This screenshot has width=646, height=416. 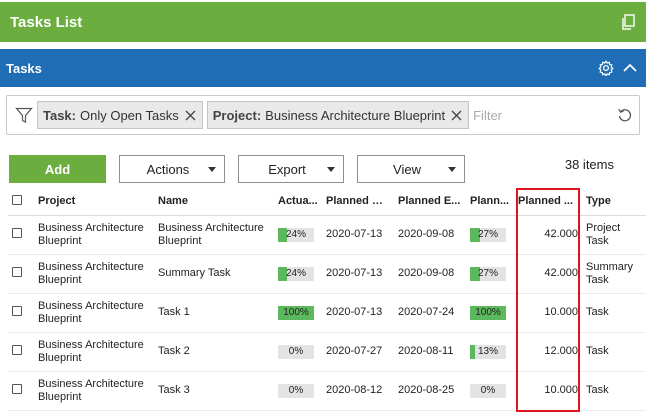 I want to click on add-button: Add, so click(x=57, y=169).